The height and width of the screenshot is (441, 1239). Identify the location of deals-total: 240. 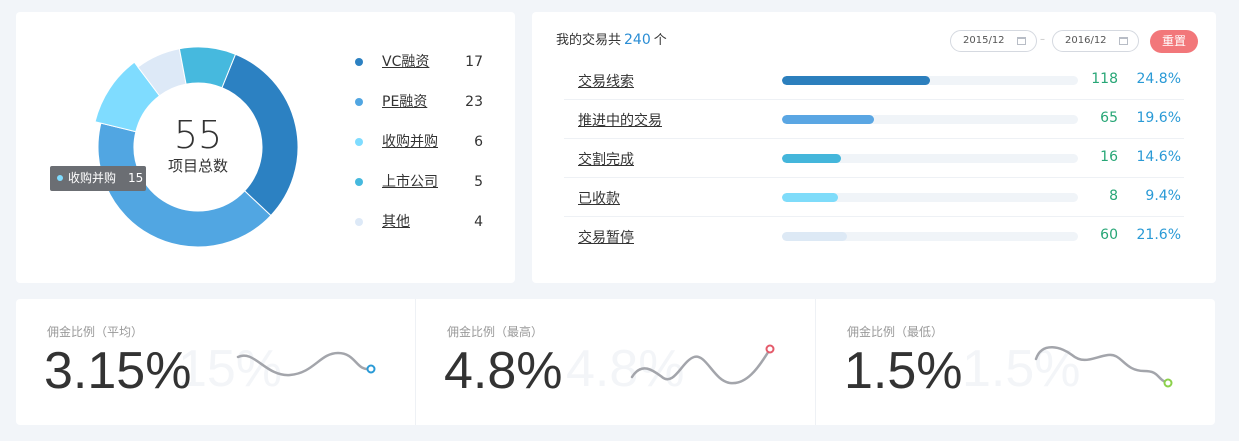
(637, 40).